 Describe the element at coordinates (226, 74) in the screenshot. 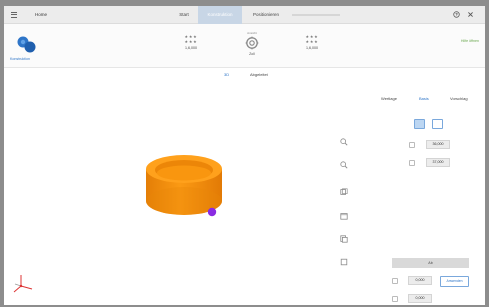

I see `tab-3d: 3D` at that location.